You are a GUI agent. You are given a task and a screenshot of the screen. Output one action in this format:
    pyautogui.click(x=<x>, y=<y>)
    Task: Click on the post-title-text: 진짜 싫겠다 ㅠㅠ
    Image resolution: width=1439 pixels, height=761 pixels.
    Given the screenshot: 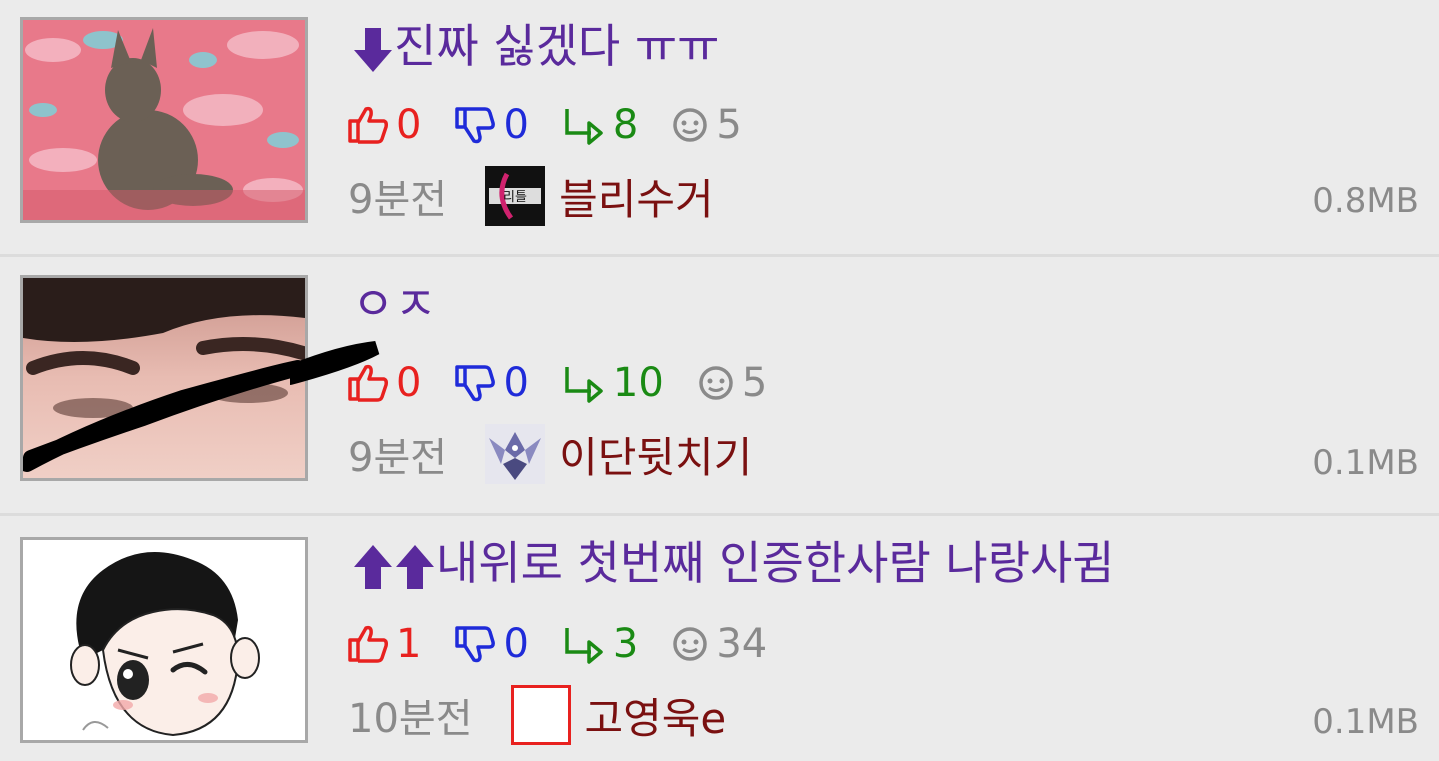 What is the action you would take?
    pyautogui.click(x=557, y=46)
    